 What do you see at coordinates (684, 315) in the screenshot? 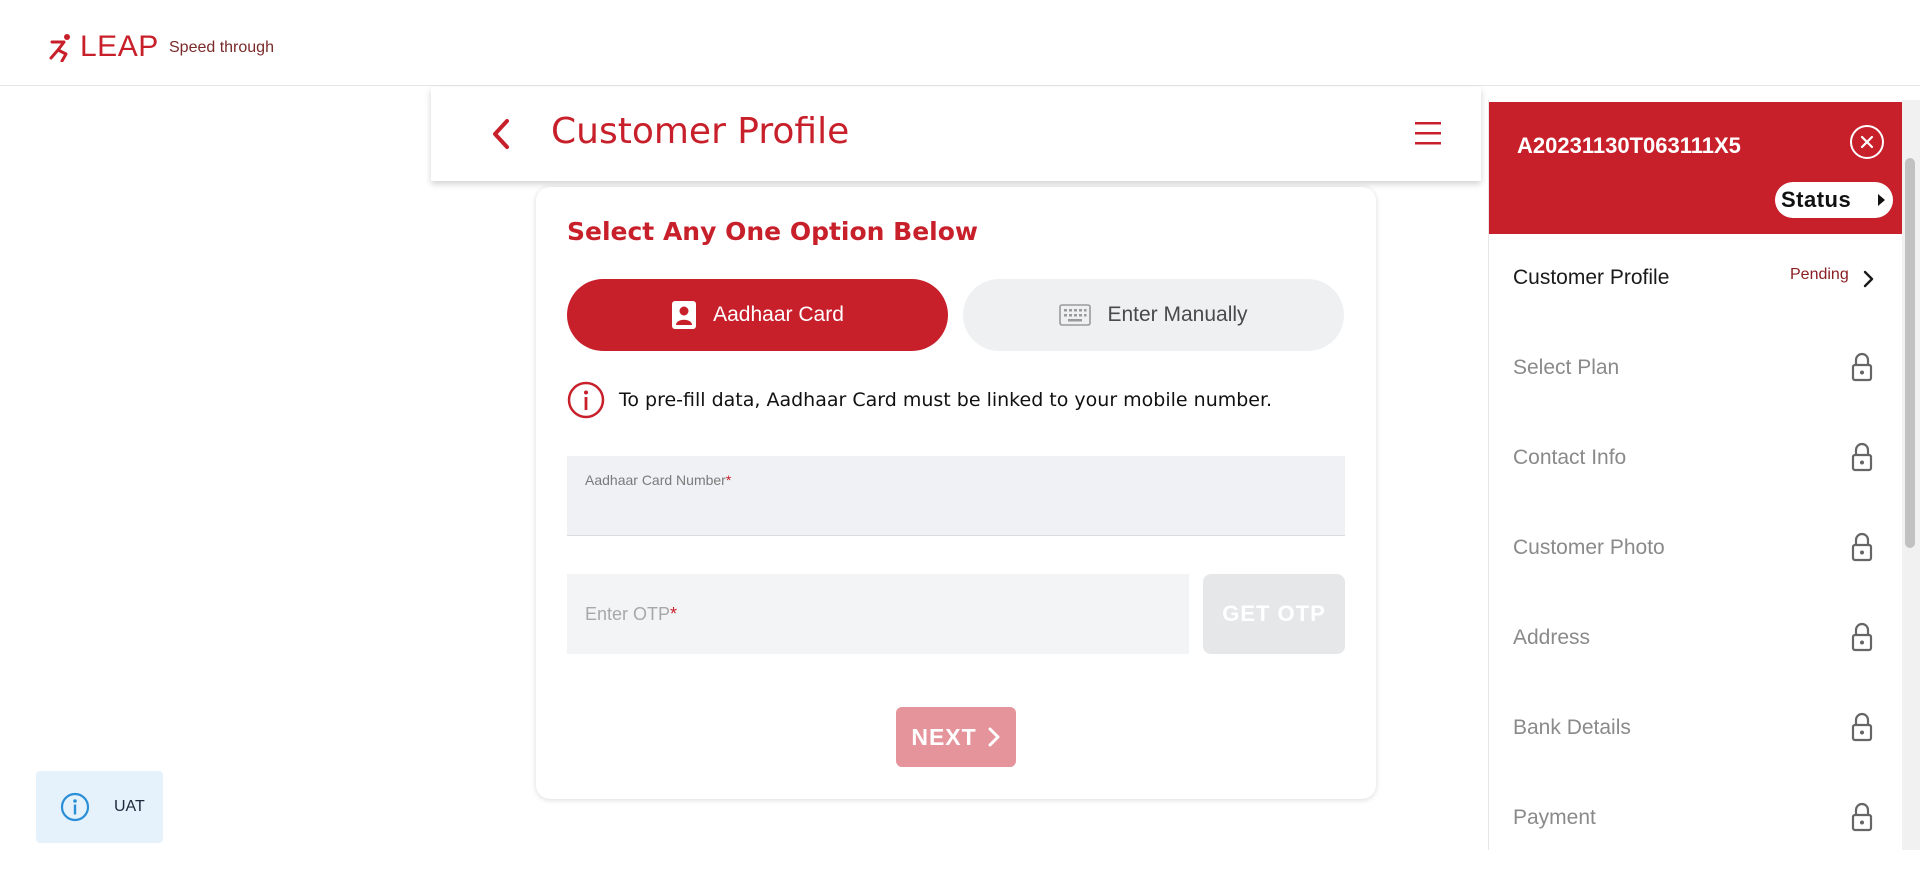
I see `id-card-icon` at bounding box center [684, 315].